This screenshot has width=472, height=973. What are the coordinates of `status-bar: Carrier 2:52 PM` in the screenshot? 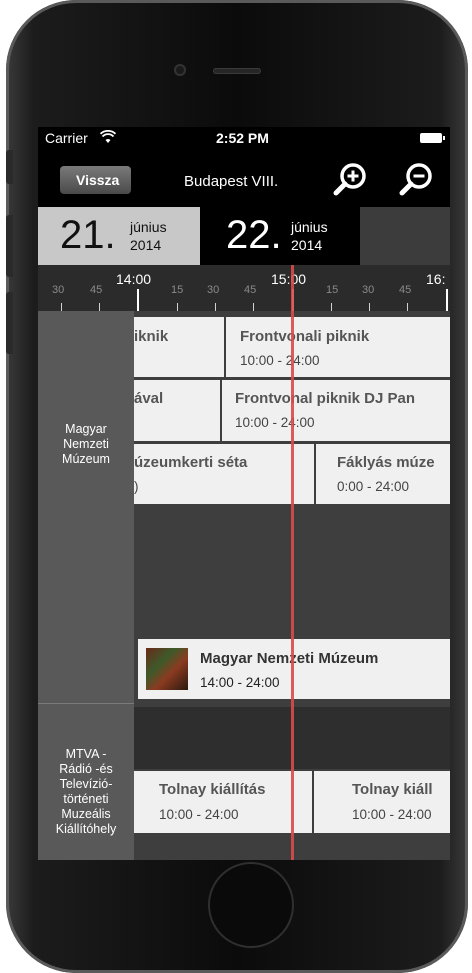 It's located at (244, 138).